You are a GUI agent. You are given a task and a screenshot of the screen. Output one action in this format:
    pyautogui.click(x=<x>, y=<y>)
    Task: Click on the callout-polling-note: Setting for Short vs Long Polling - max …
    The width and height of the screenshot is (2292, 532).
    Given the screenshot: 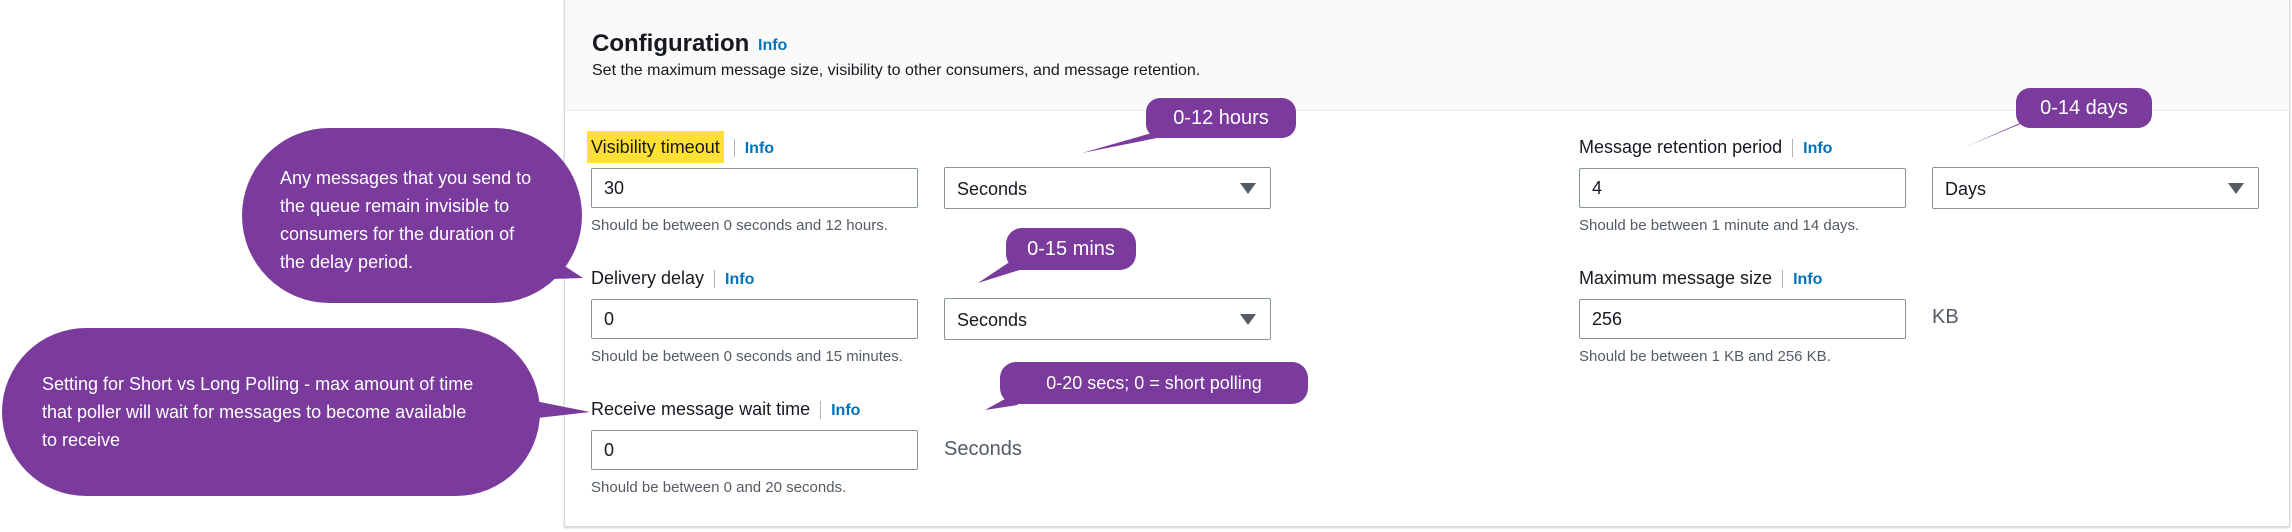 What is the action you would take?
    pyautogui.click(x=271, y=412)
    